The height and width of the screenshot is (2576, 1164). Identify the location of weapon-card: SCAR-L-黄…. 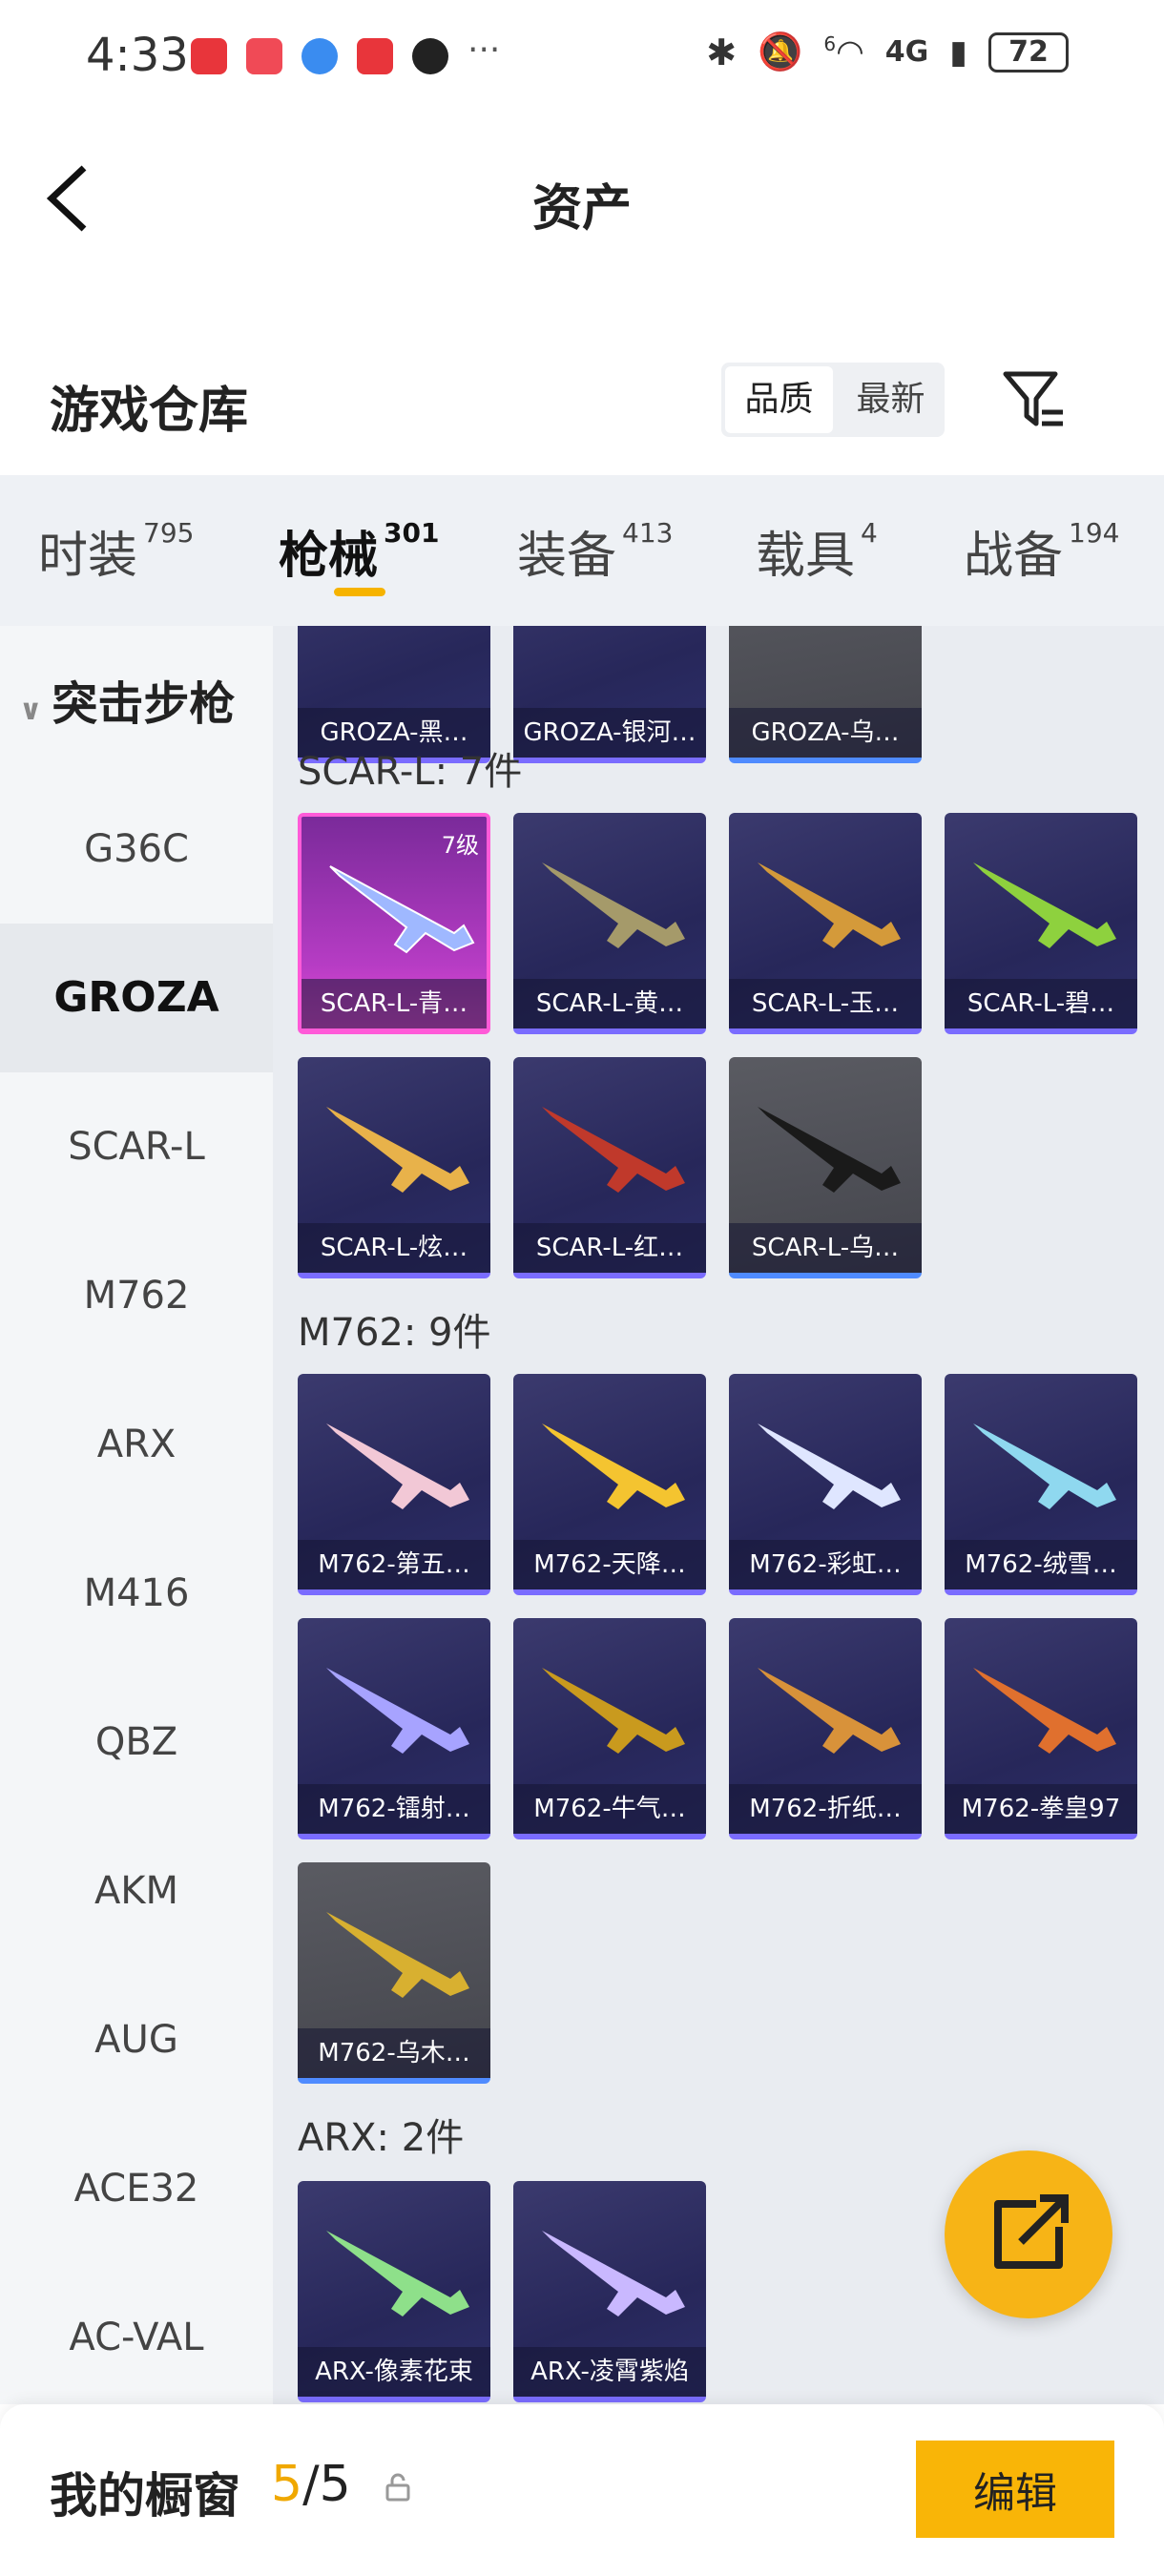
(609, 923).